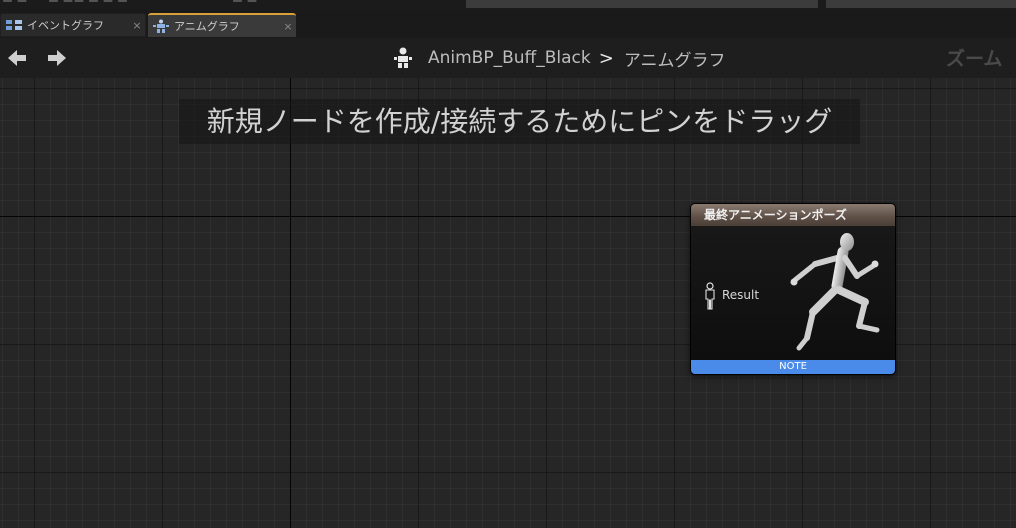 Image resolution: width=1016 pixels, height=528 pixels. I want to click on node-title: 最終アニメーションポーズ, so click(793, 215).